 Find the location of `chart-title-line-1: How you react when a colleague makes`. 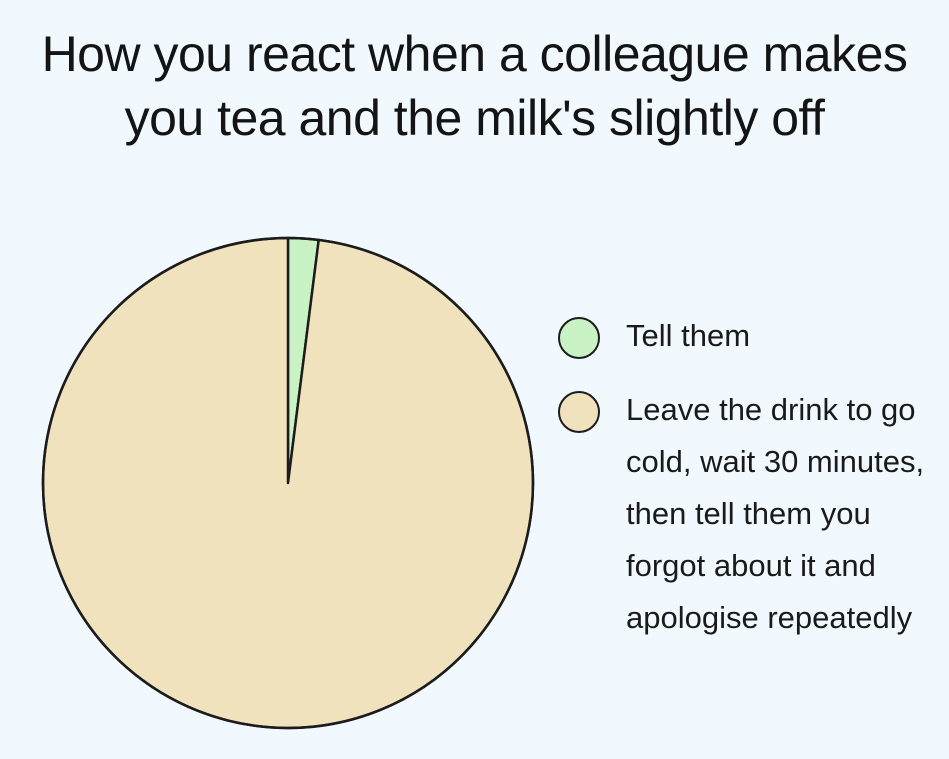

chart-title-line-1: How you react when a colleague makes is located at coordinates (474, 54).